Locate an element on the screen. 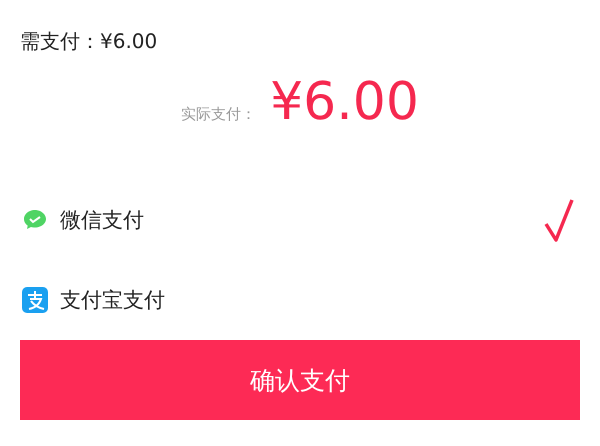  actual-payment-amount: ¥6.00 is located at coordinates (344, 102).